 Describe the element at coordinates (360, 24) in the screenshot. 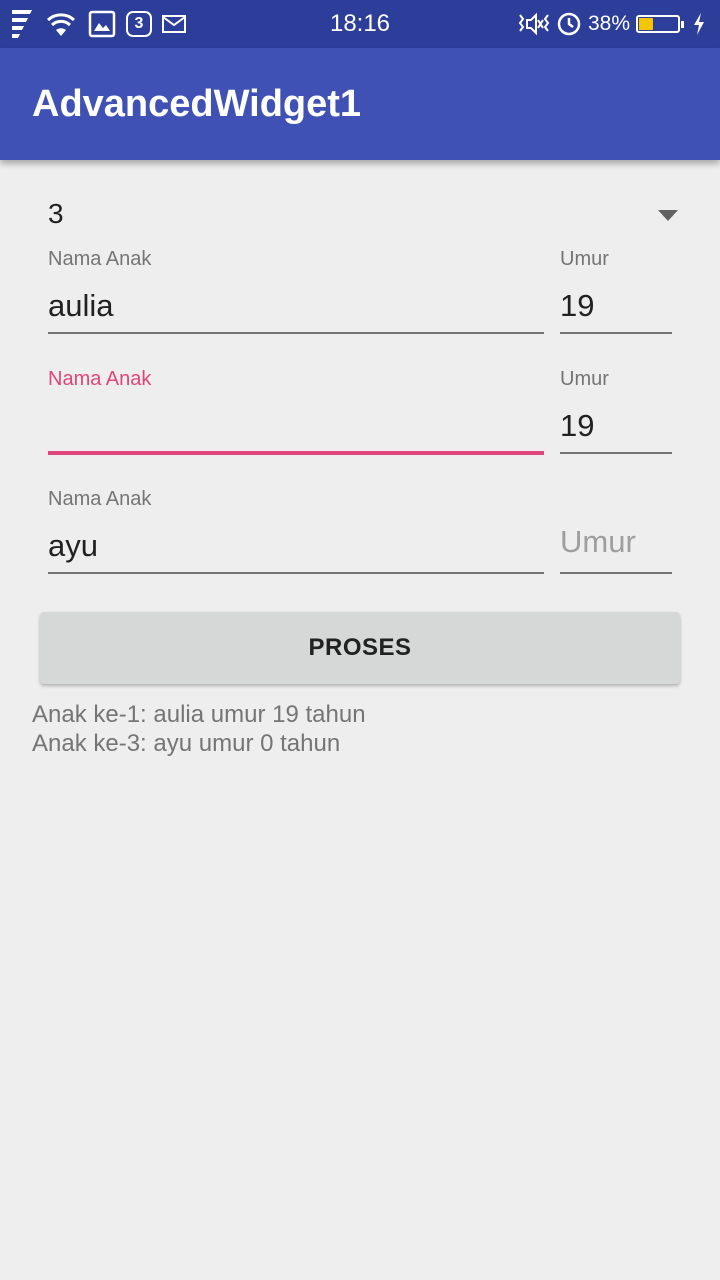

I see `status-bar: 3 18:16 38%` at that location.